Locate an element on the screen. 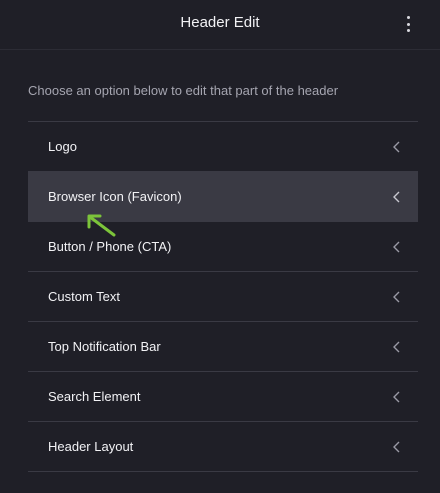 The height and width of the screenshot is (493, 440). option-label: Top Notification Bar is located at coordinates (104, 346).